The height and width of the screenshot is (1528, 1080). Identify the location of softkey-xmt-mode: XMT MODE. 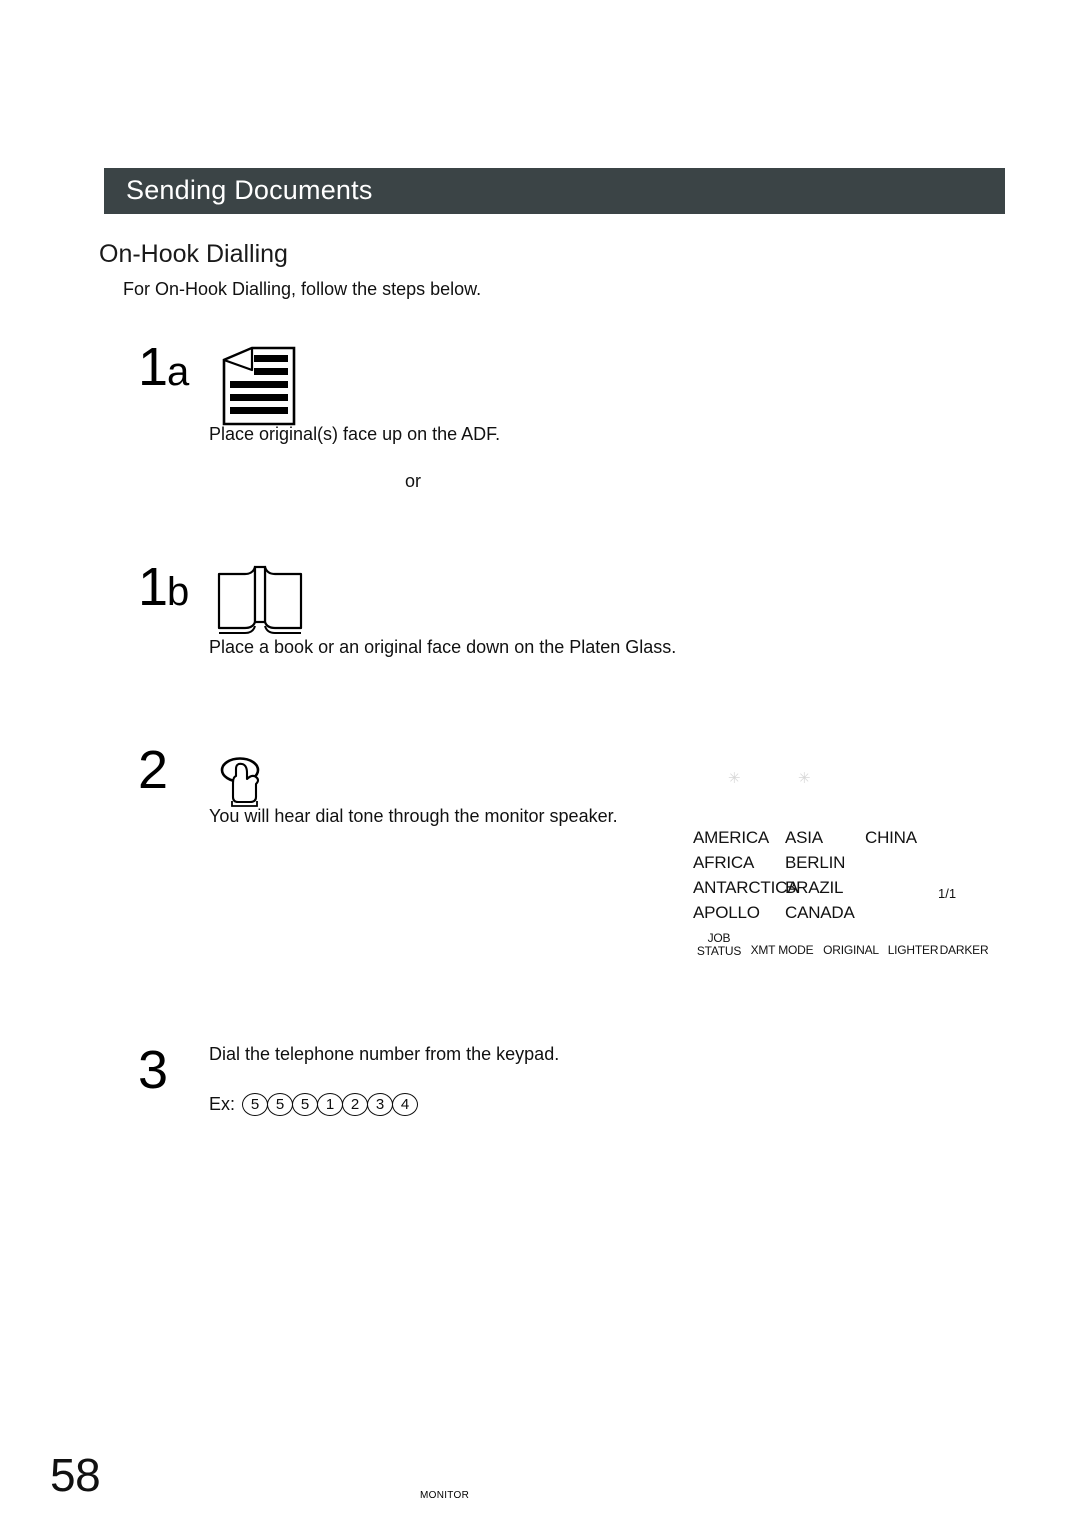
(782, 950).